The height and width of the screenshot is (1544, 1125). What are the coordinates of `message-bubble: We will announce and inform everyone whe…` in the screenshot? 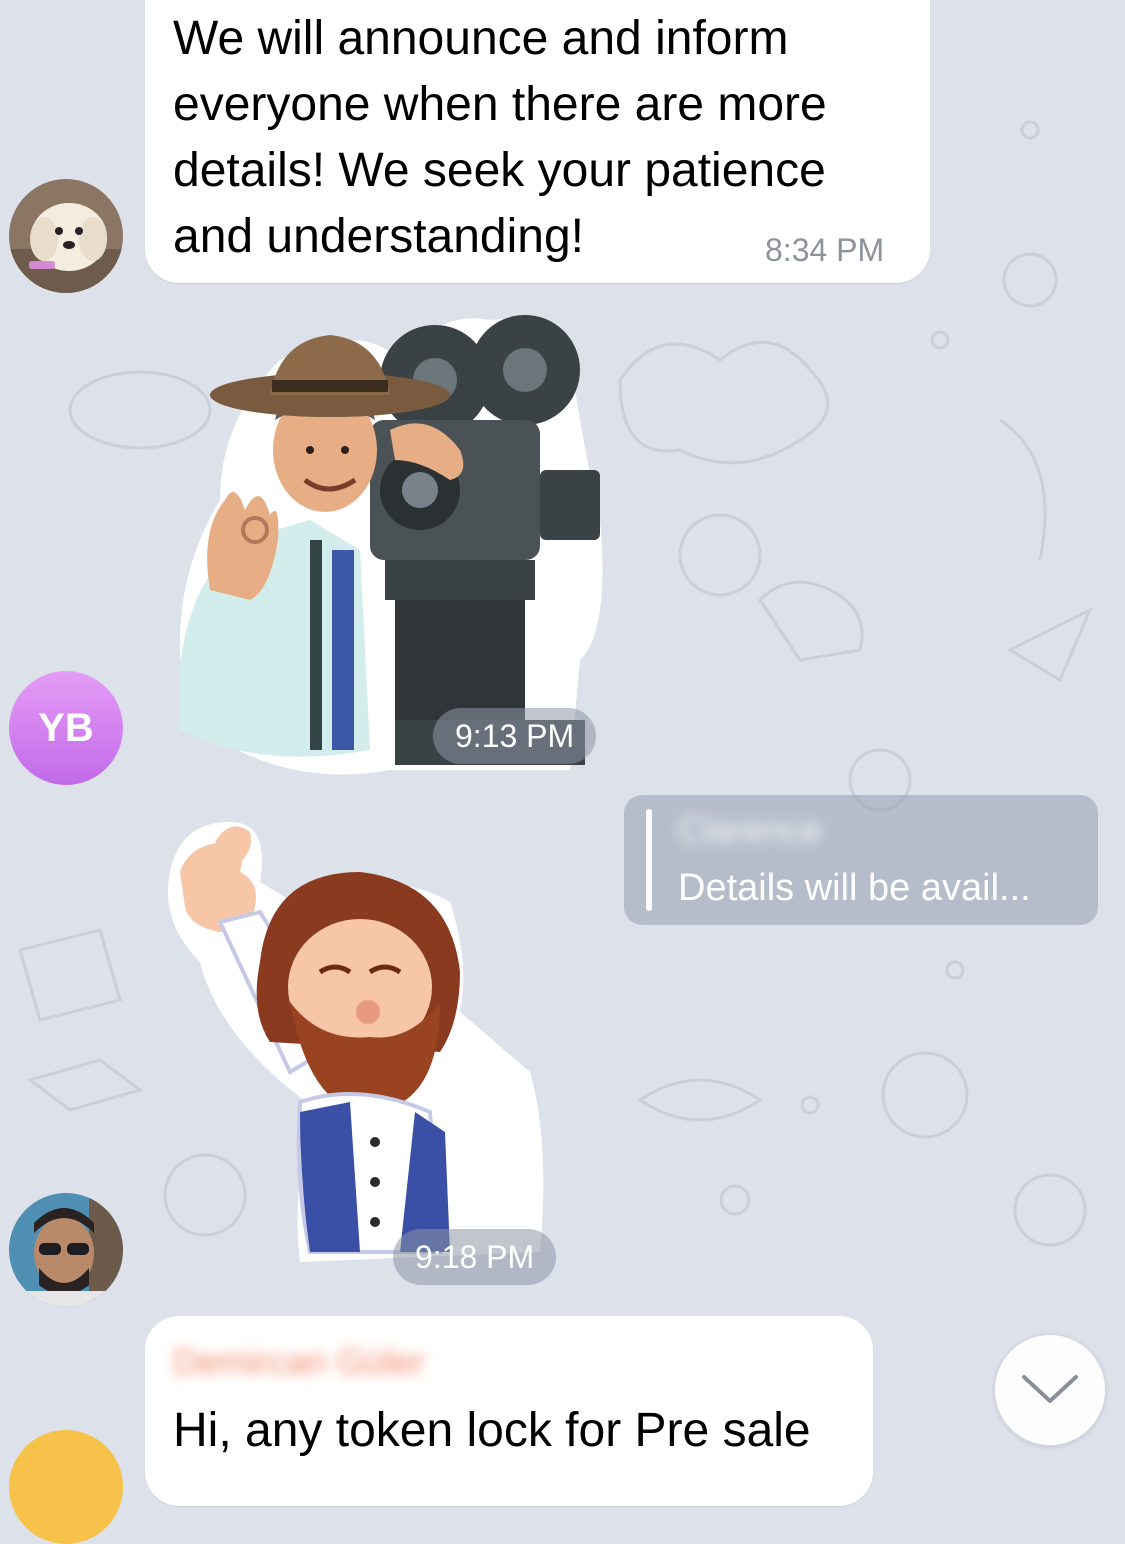 It's located at (537, 141).